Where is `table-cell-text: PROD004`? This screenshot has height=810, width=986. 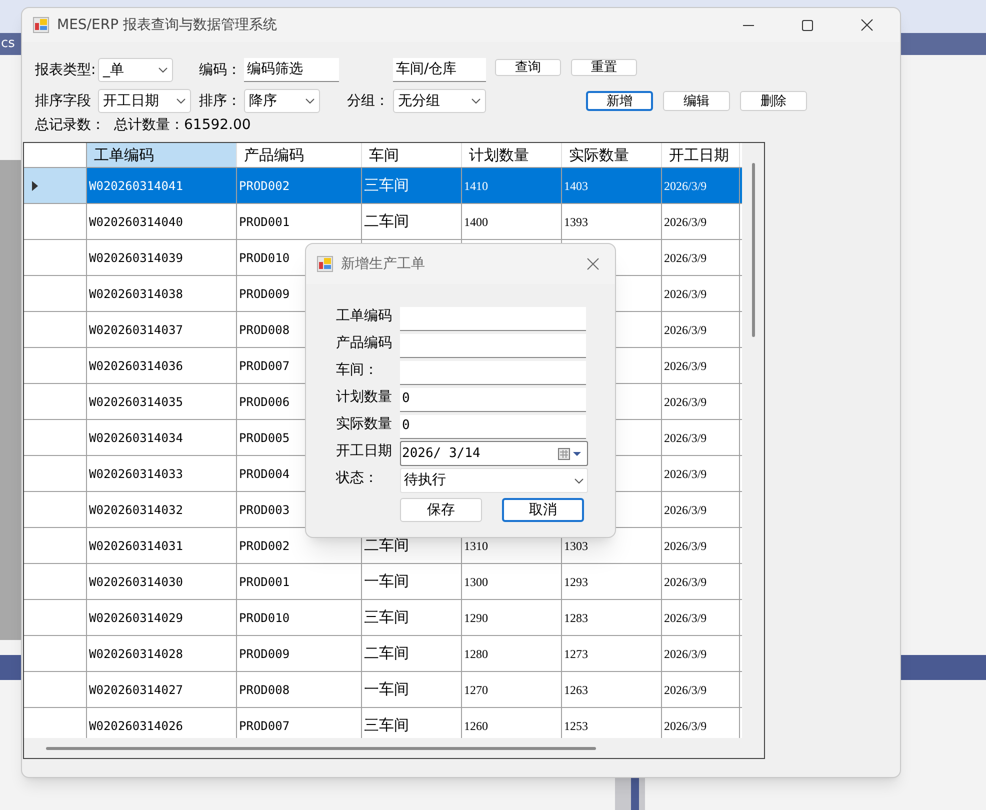
table-cell-text: PROD004 is located at coordinates (264, 474).